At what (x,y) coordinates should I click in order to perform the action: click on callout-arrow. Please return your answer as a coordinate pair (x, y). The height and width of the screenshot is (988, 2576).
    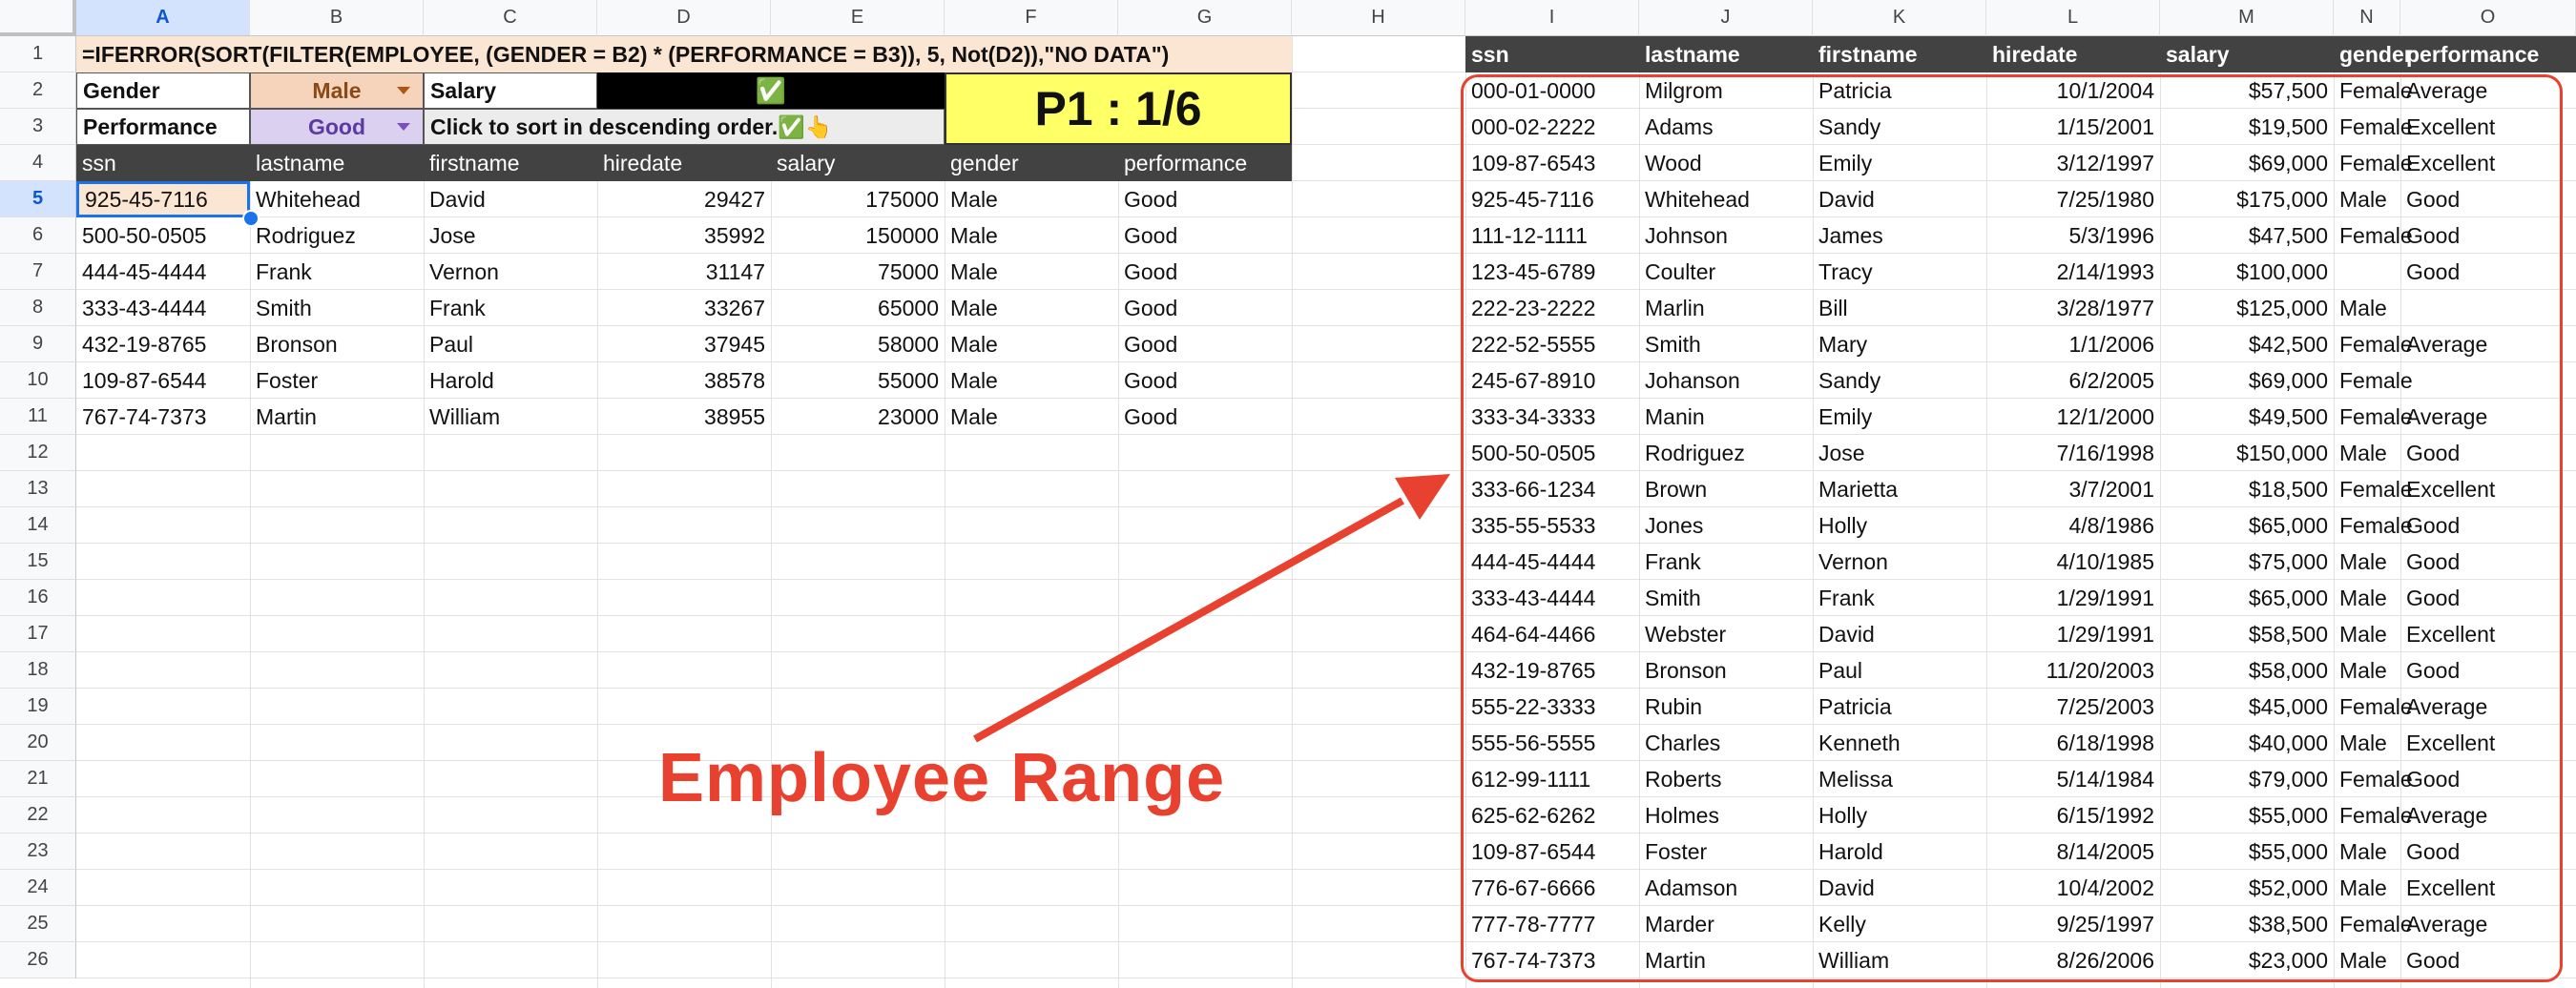
    Looking at the image, I should click on (1211, 608).